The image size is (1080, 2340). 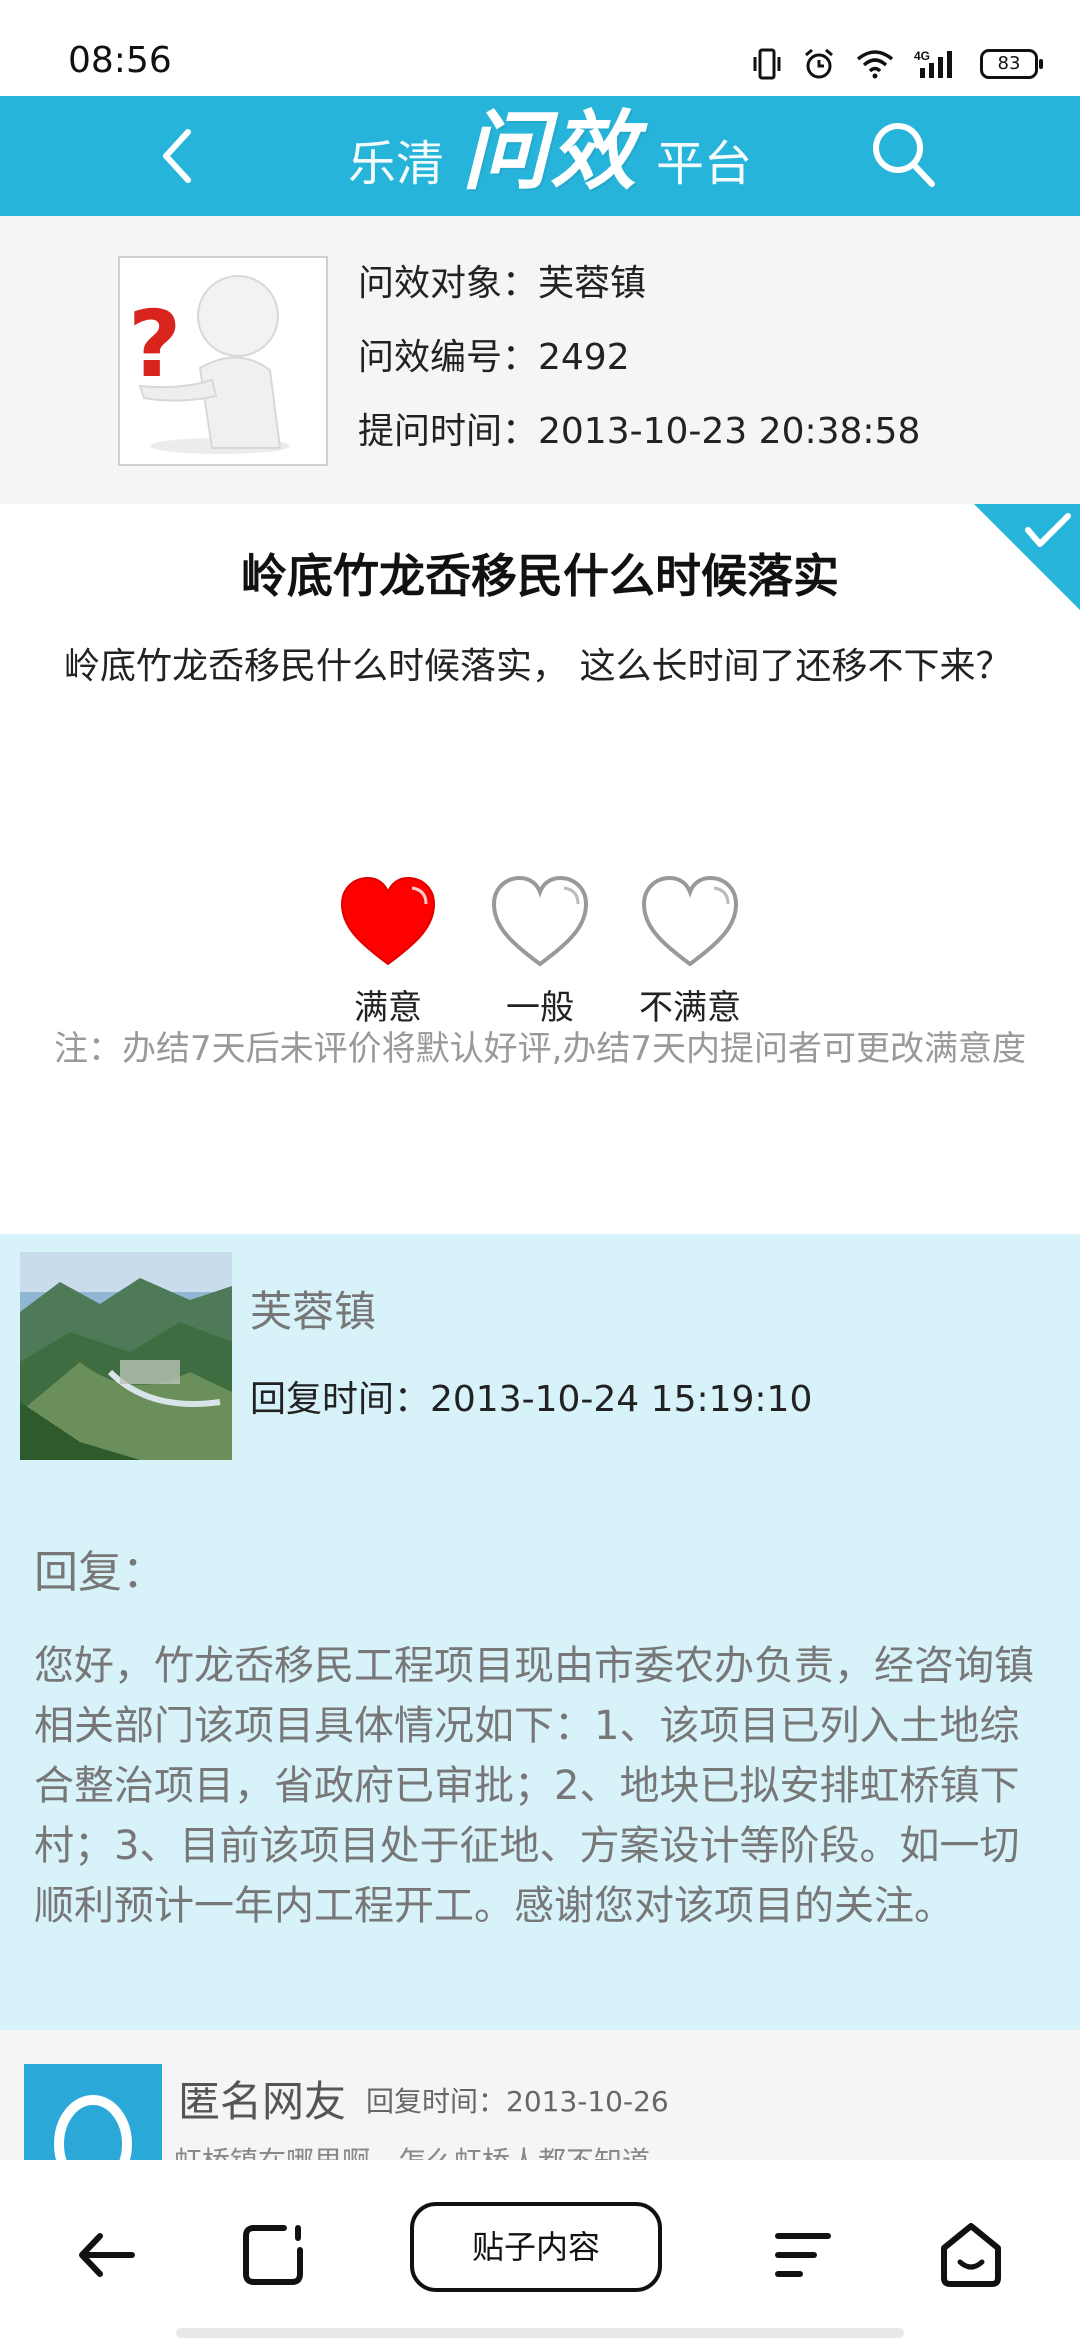 What do you see at coordinates (93, 2112) in the screenshot?
I see `comment-avatar` at bounding box center [93, 2112].